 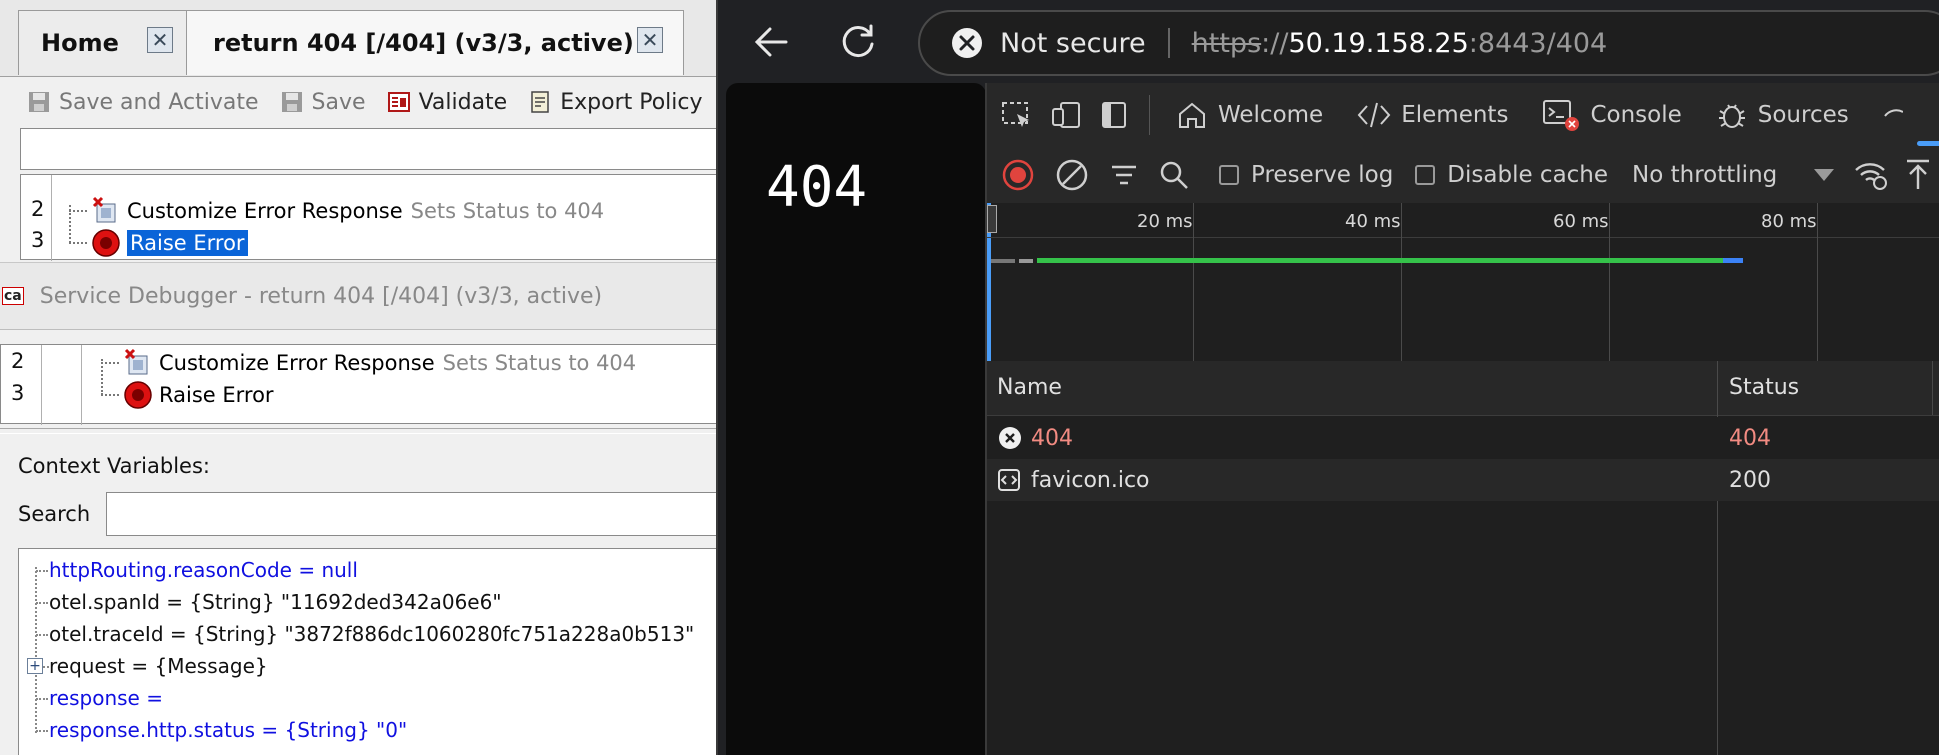 I want to click on tab-welcome: Welcome, so click(x=1249, y=115).